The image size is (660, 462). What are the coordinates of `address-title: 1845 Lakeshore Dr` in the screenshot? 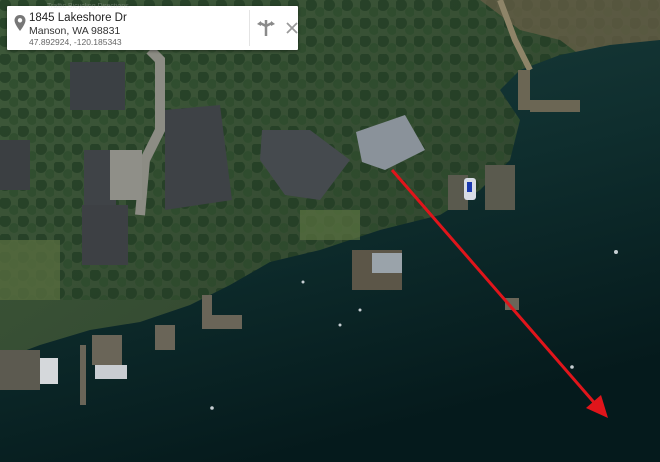 It's located at (78, 18).